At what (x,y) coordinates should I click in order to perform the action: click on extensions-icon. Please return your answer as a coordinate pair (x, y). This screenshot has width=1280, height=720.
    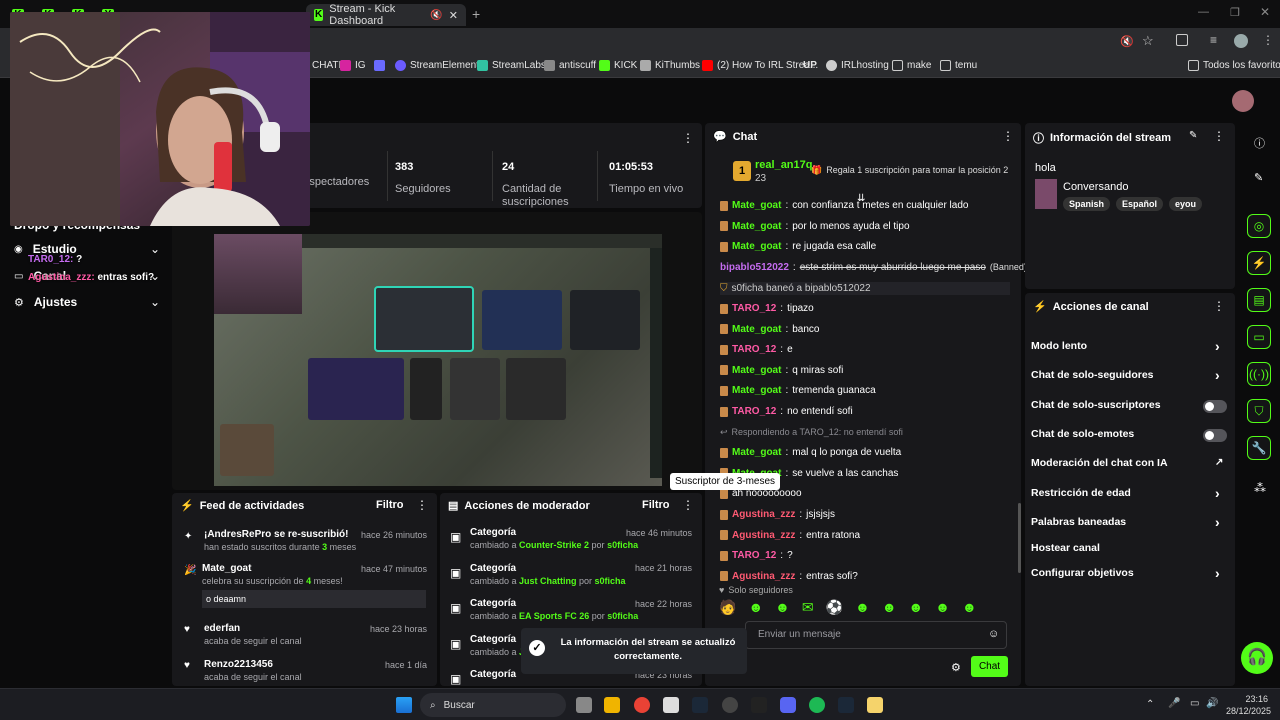
    Looking at the image, I should click on (1182, 40).